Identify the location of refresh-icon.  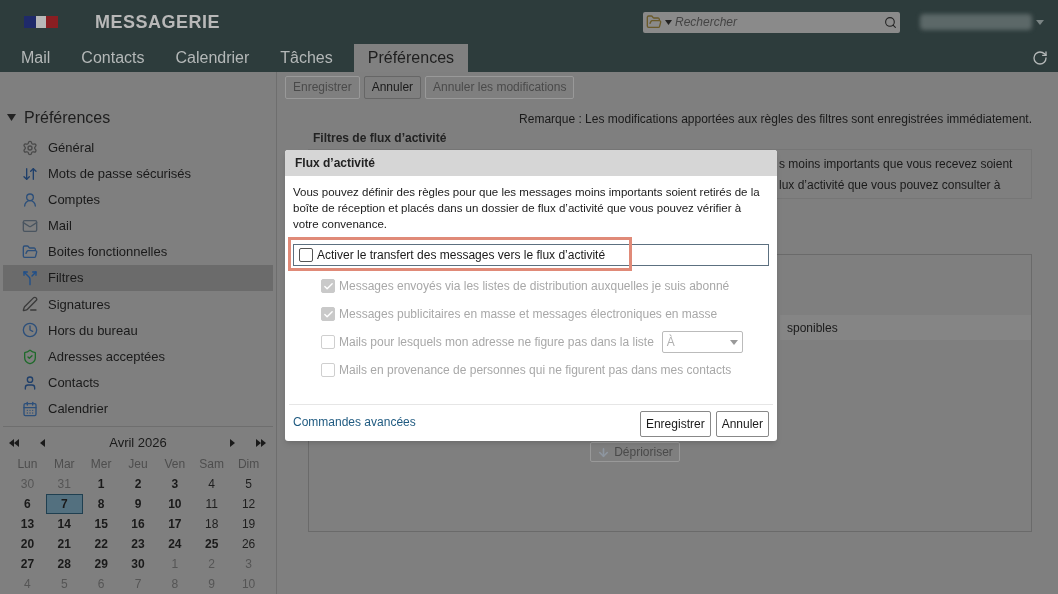
(1040, 58).